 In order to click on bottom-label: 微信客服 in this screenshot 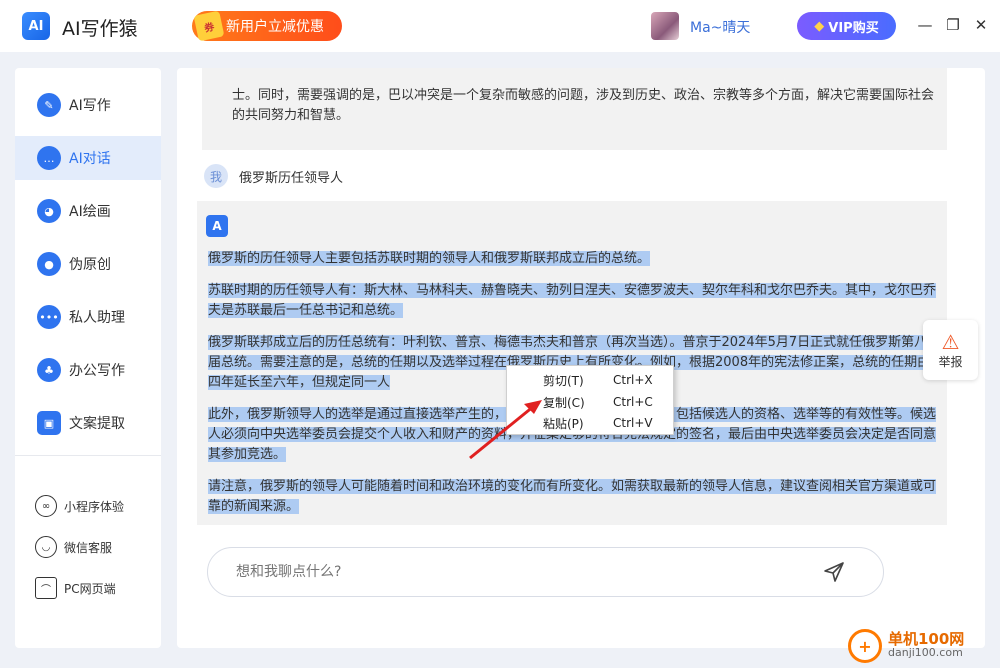, I will do `click(88, 547)`.